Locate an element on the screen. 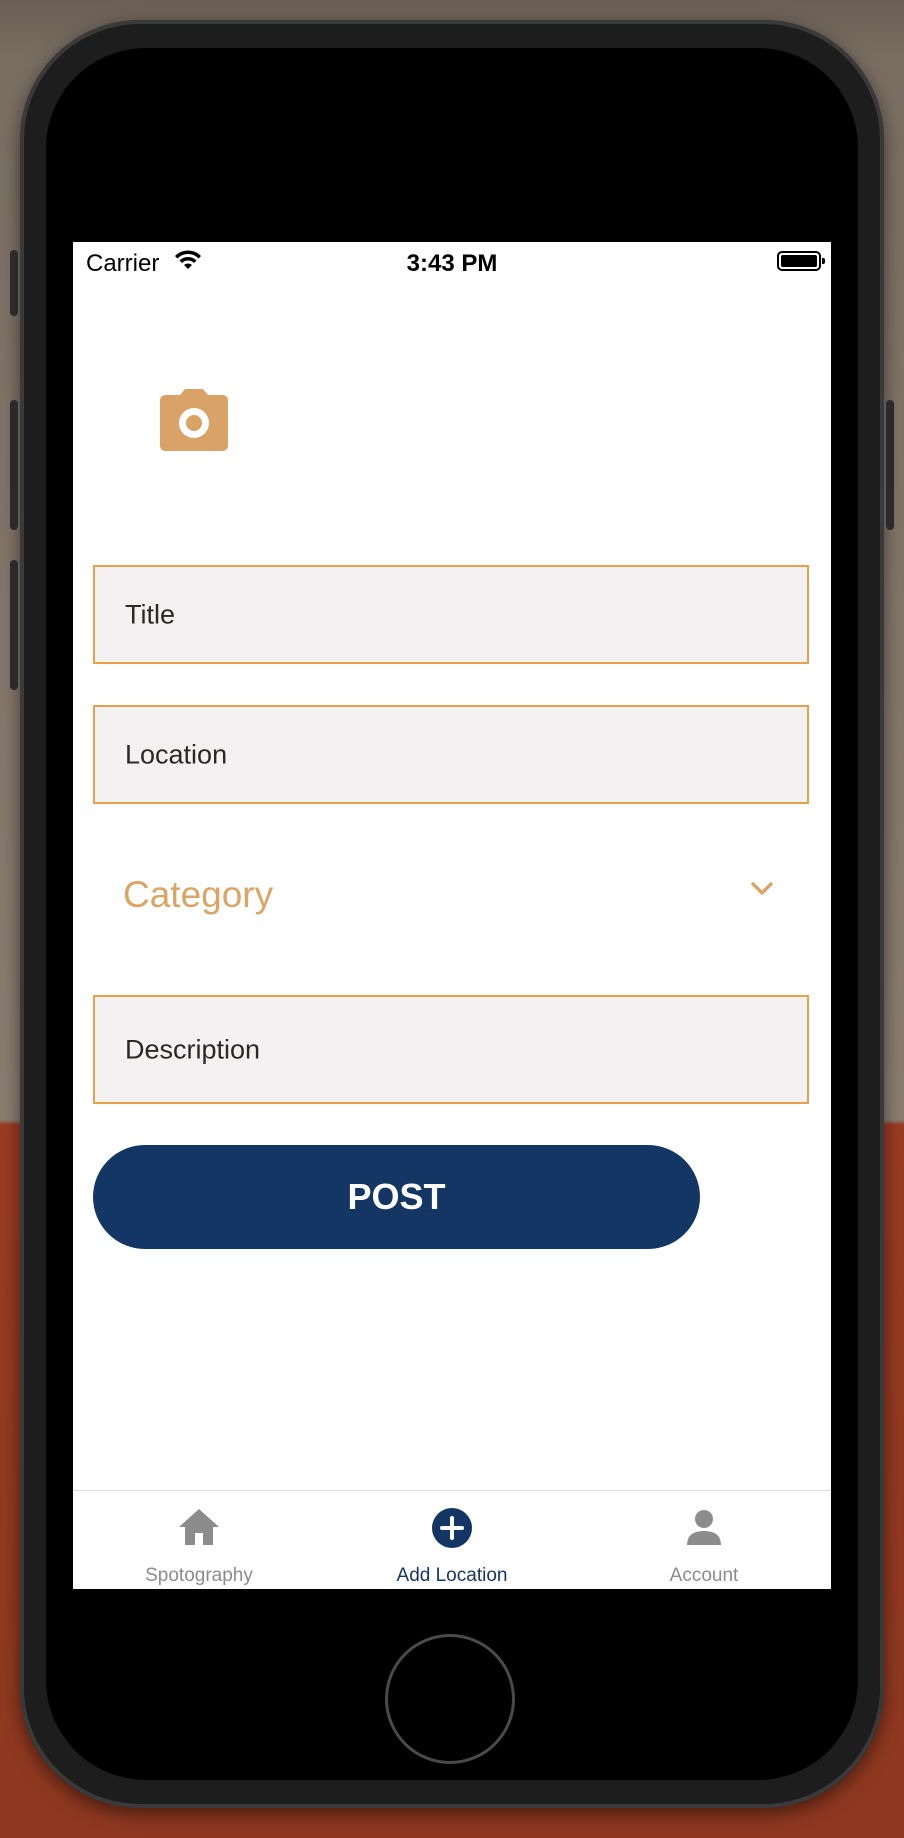 The width and height of the screenshot is (904, 1838). location-field: Location is located at coordinates (451, 754).